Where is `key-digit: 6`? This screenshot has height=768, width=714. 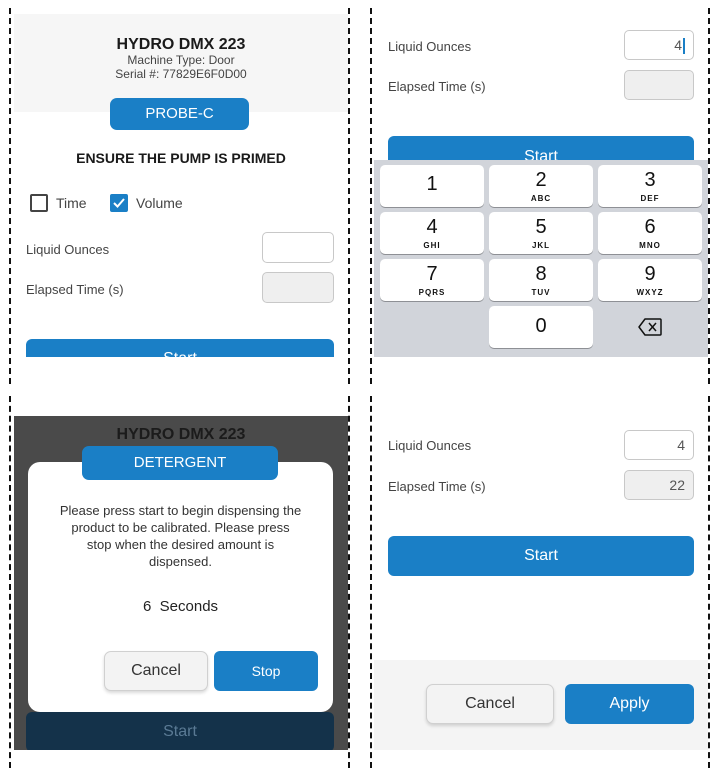 key-digit: 6 is located at coordinates (650, 227).